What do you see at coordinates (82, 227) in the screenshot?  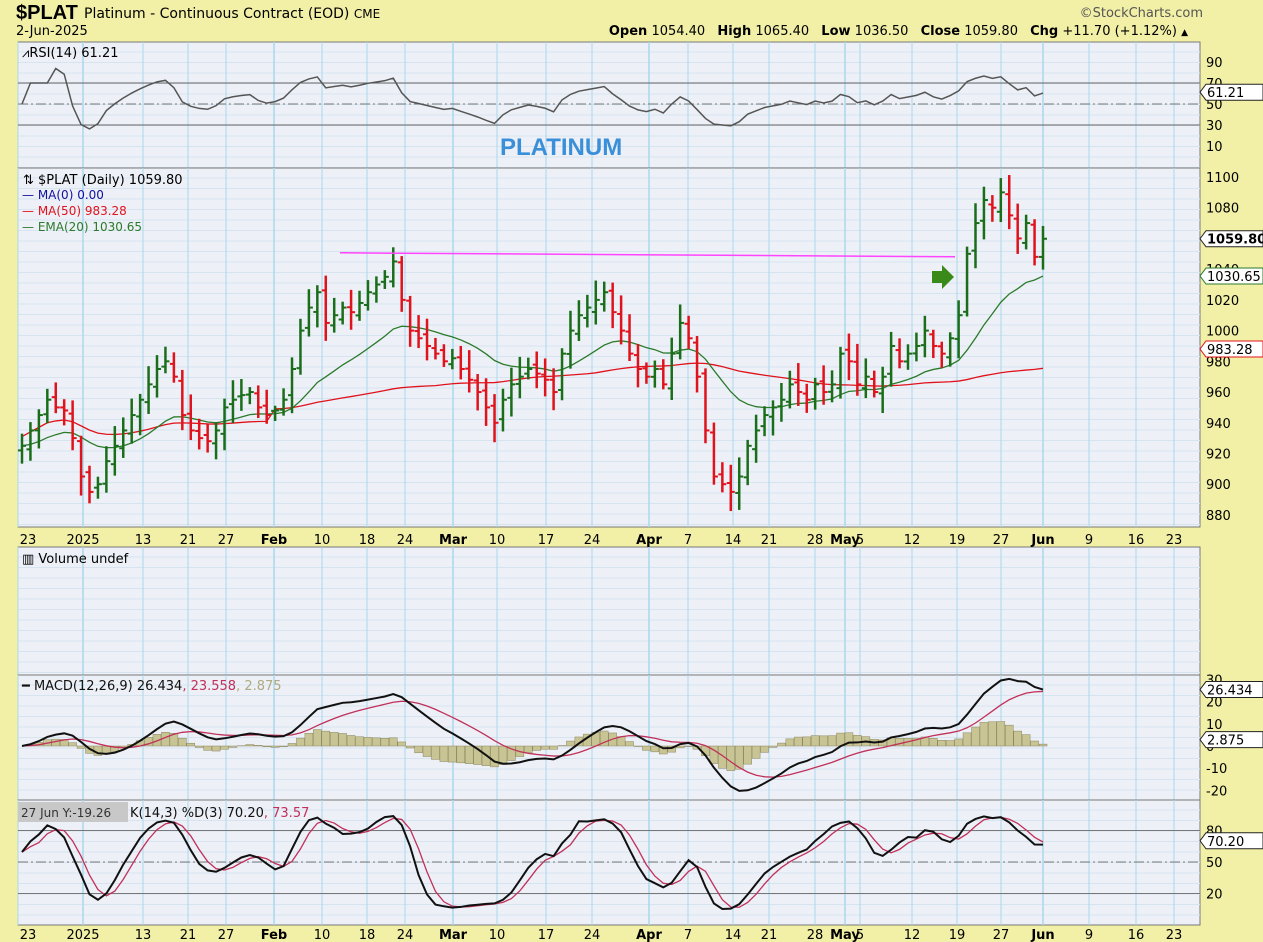 I see `ema20-legend: — EMA(20) 1030.65` at bounding box center [82, 227].